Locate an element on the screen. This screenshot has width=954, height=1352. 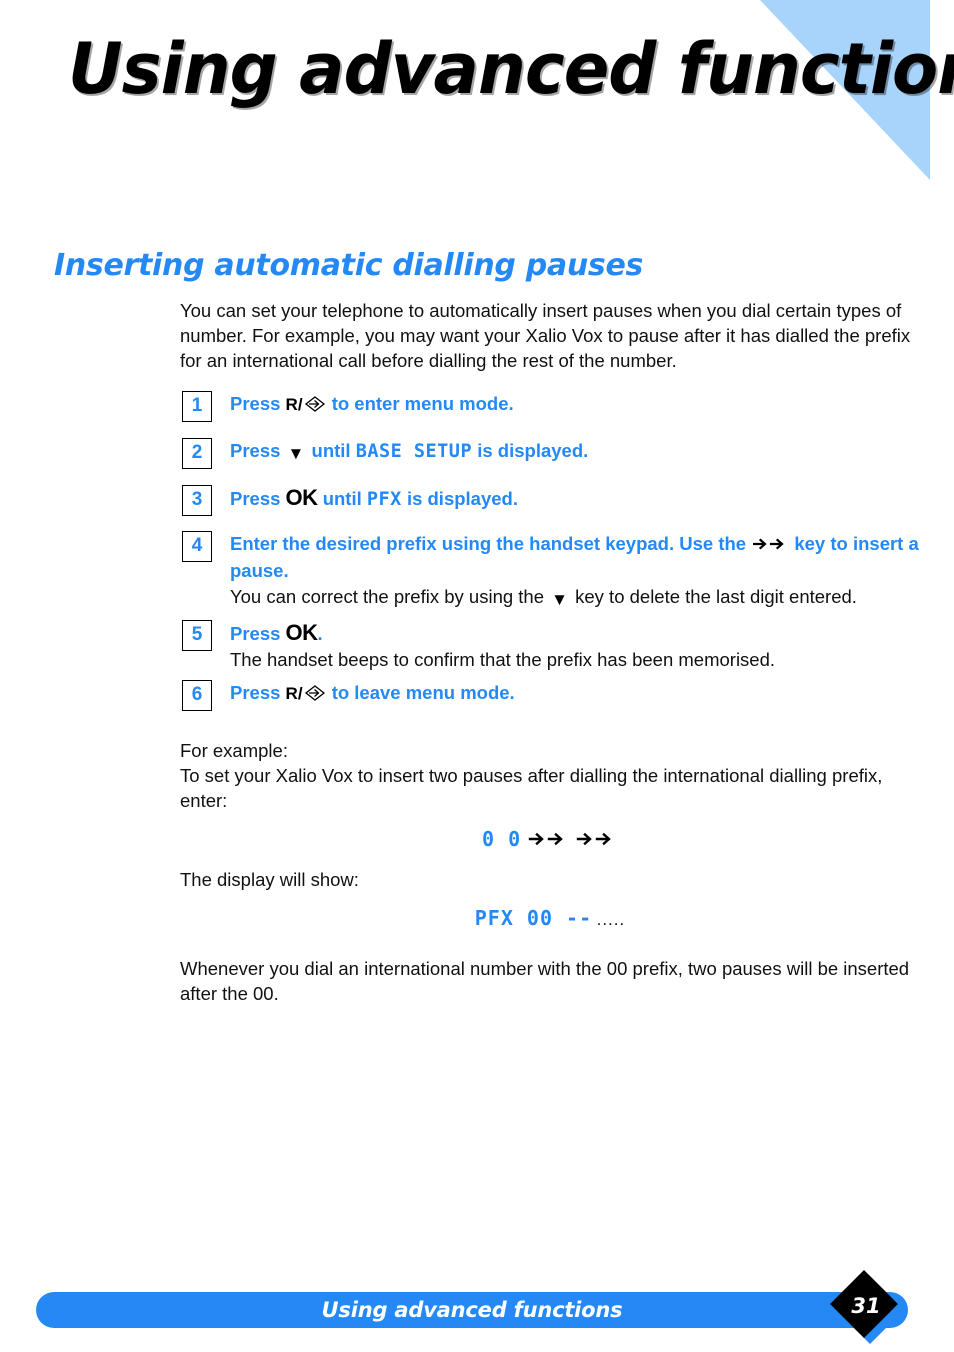
step-subtext-after: key to delete the last digit entered. is located at coordinates (716, 596).